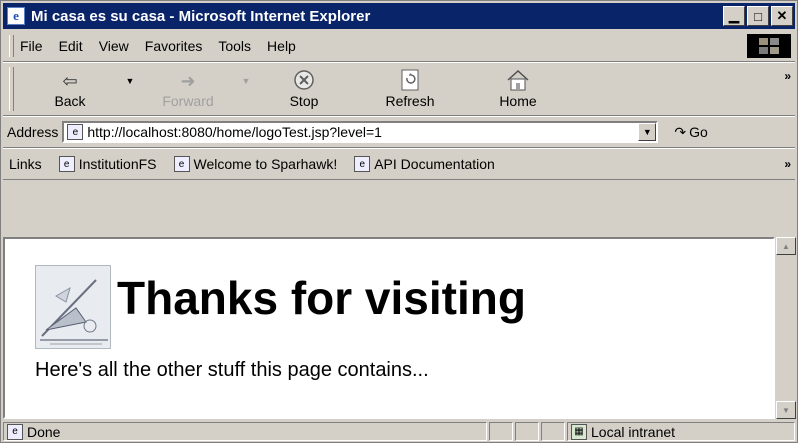  What do you see at coordinates (786, 246) in the screenshot?
I see `scroll-up-button: ▲` at bounding box center [786, 246].